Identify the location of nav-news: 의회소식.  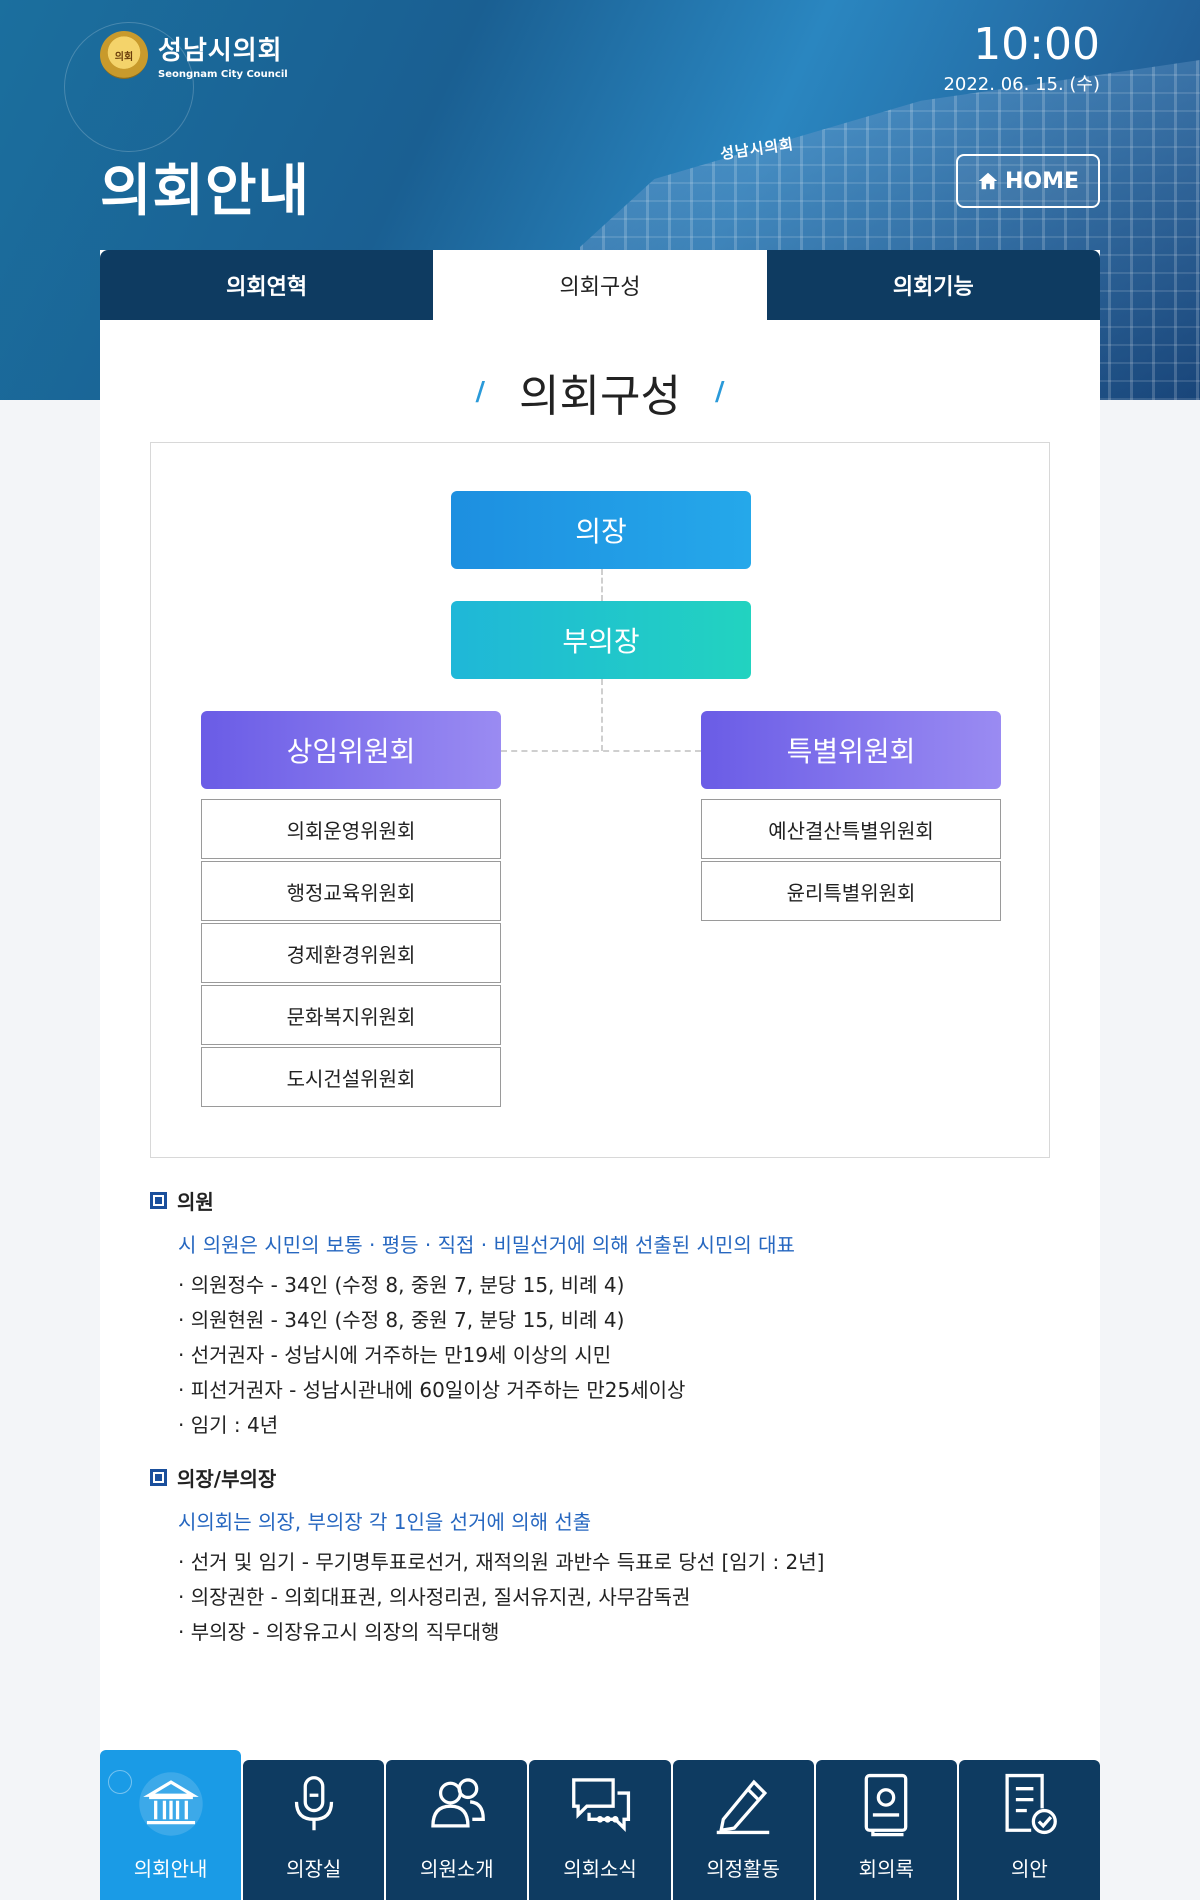
(600, 1830).